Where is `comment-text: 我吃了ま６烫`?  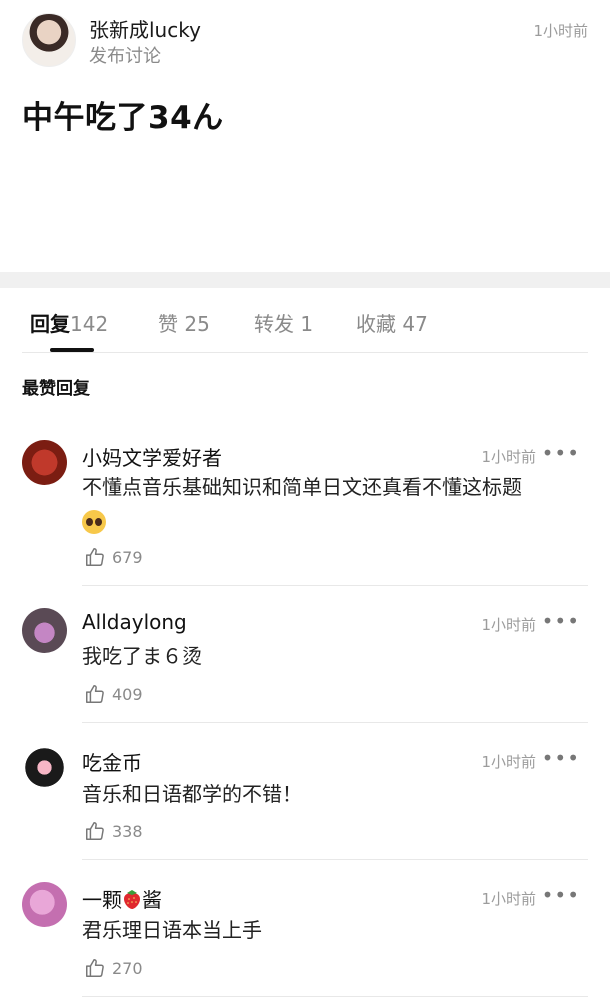 comment-text: 我吃了ま６烫 is located at coordinates (142, 656).